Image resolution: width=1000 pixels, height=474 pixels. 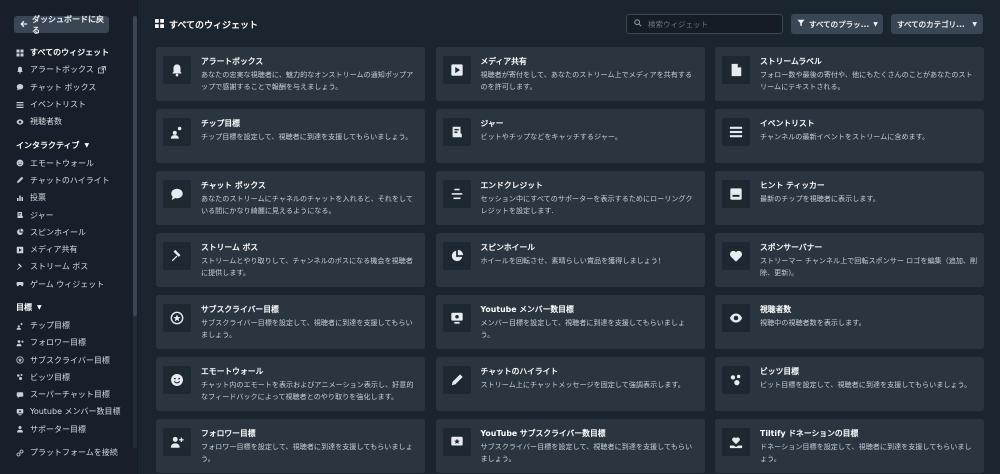 I want to click on sidebar-item-label: チップ目標, so click(x=50, y=325).